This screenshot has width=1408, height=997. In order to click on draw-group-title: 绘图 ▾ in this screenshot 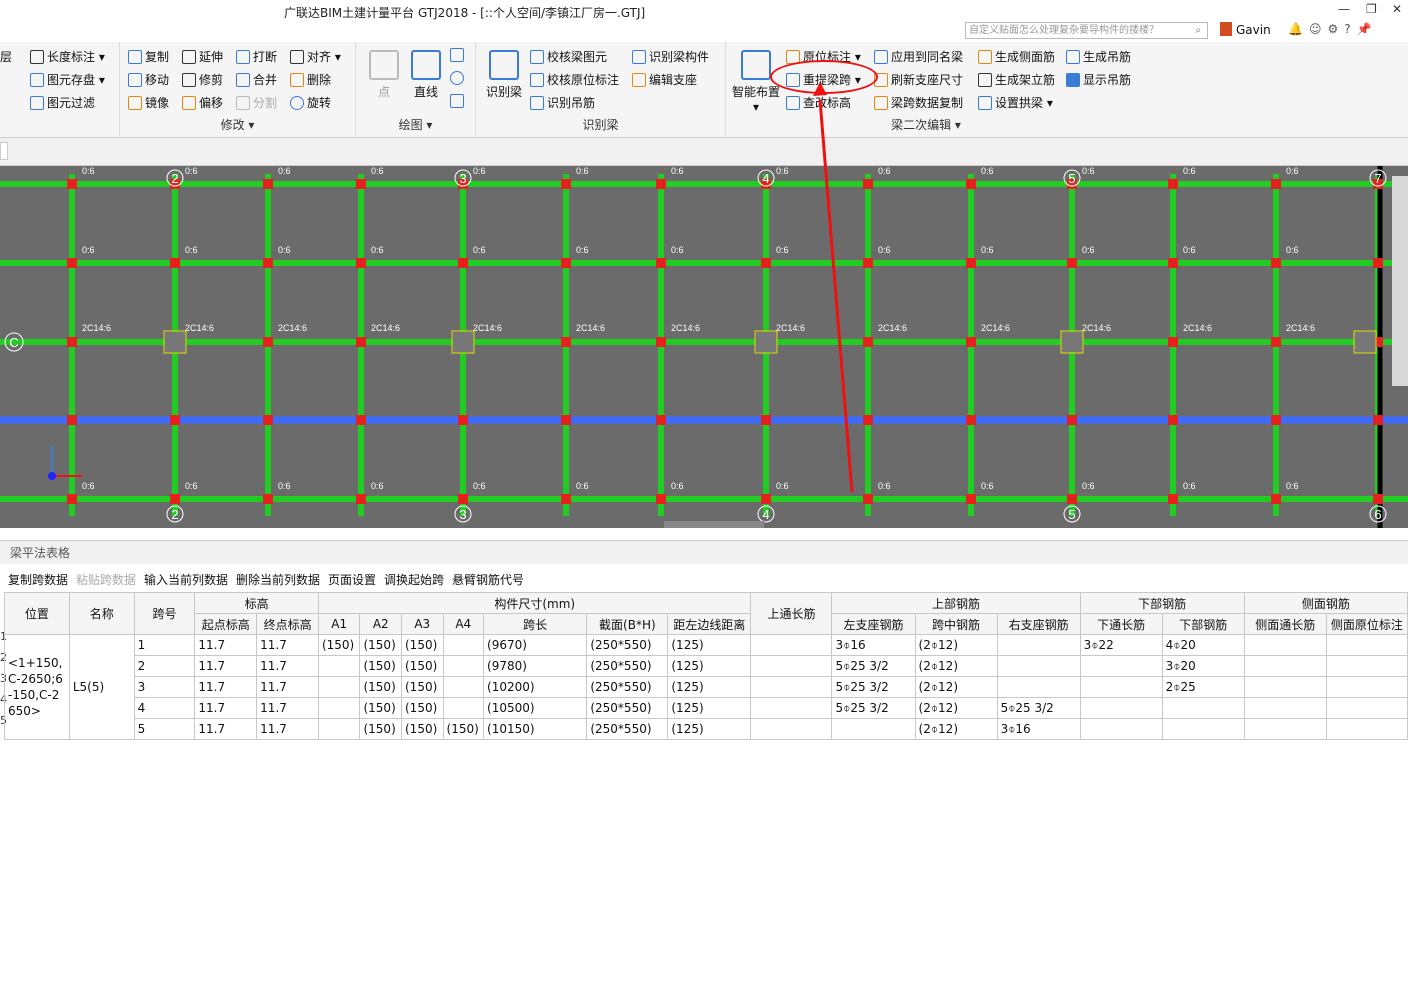, I will do `click(415, 124)`.